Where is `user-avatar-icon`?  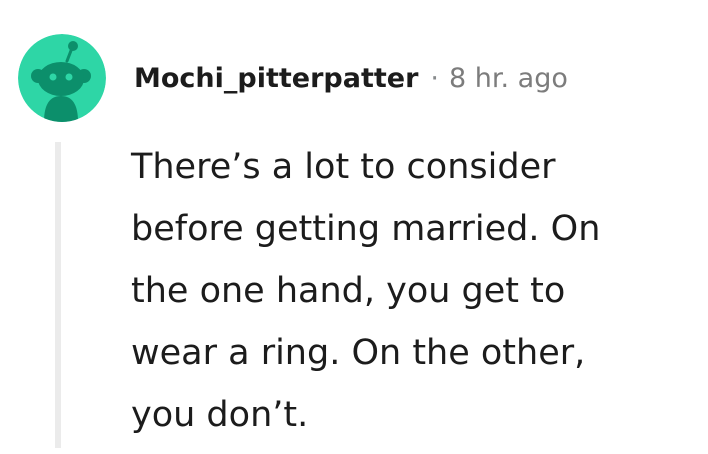
user-avatar-icon is located at coordinates (62, 78).